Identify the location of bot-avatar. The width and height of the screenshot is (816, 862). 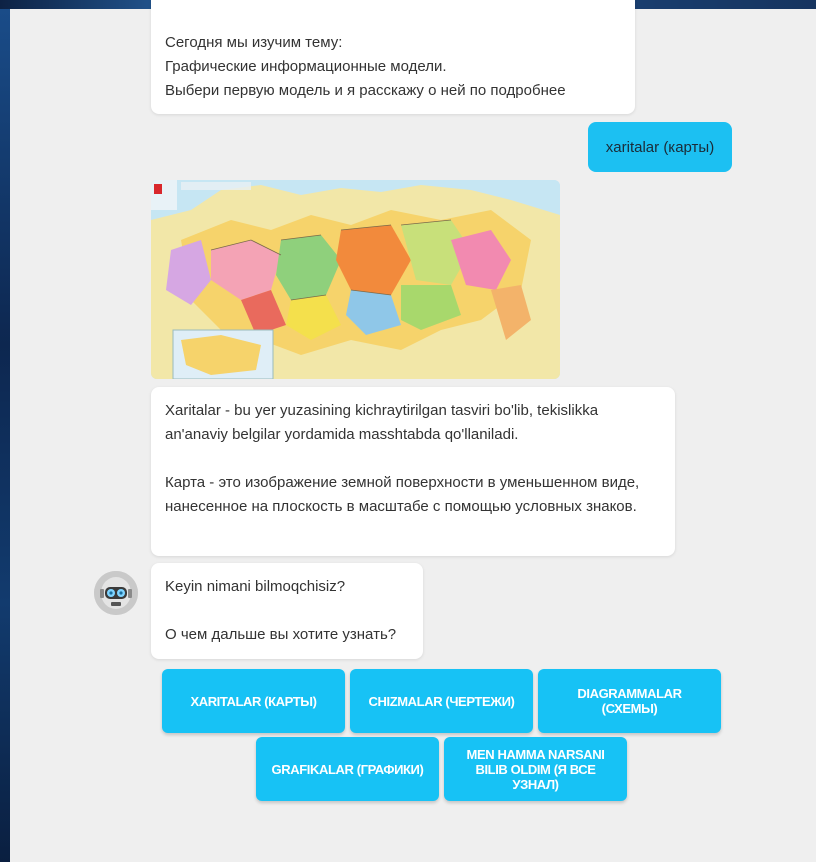
(116, 593).